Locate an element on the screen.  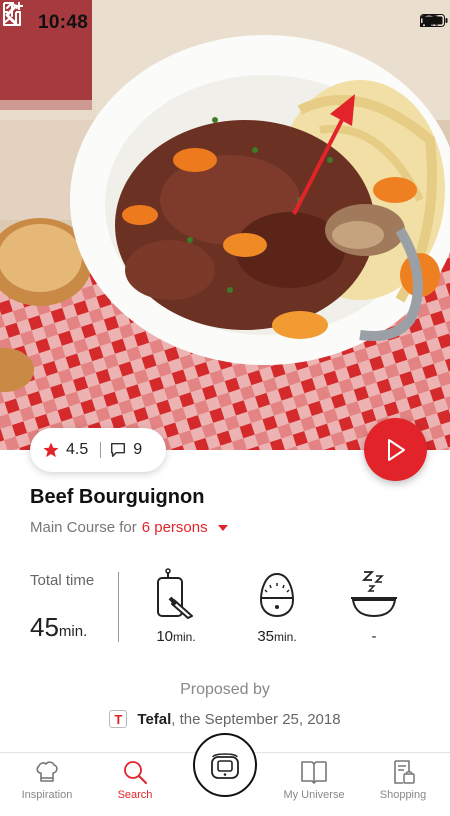
tab-my-universe-label: My Universe is located at coordinates (314, 795).